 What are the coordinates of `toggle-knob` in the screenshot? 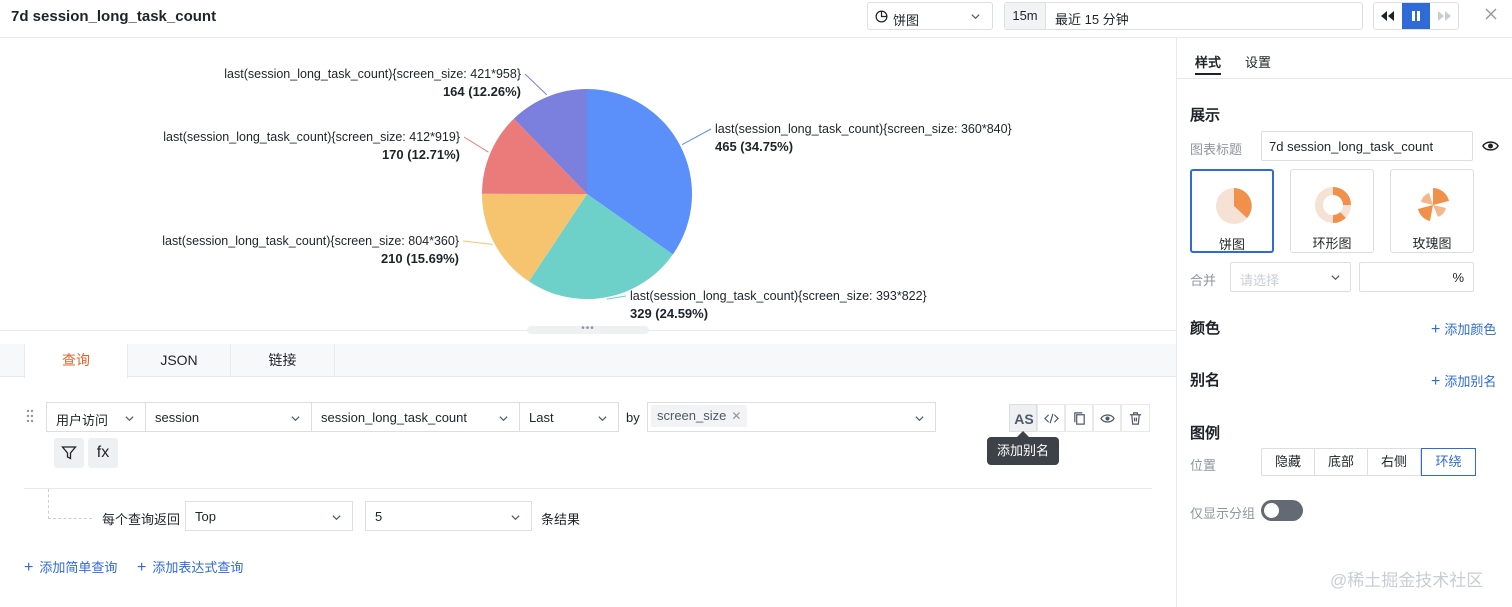 It's located at (1271, 510).